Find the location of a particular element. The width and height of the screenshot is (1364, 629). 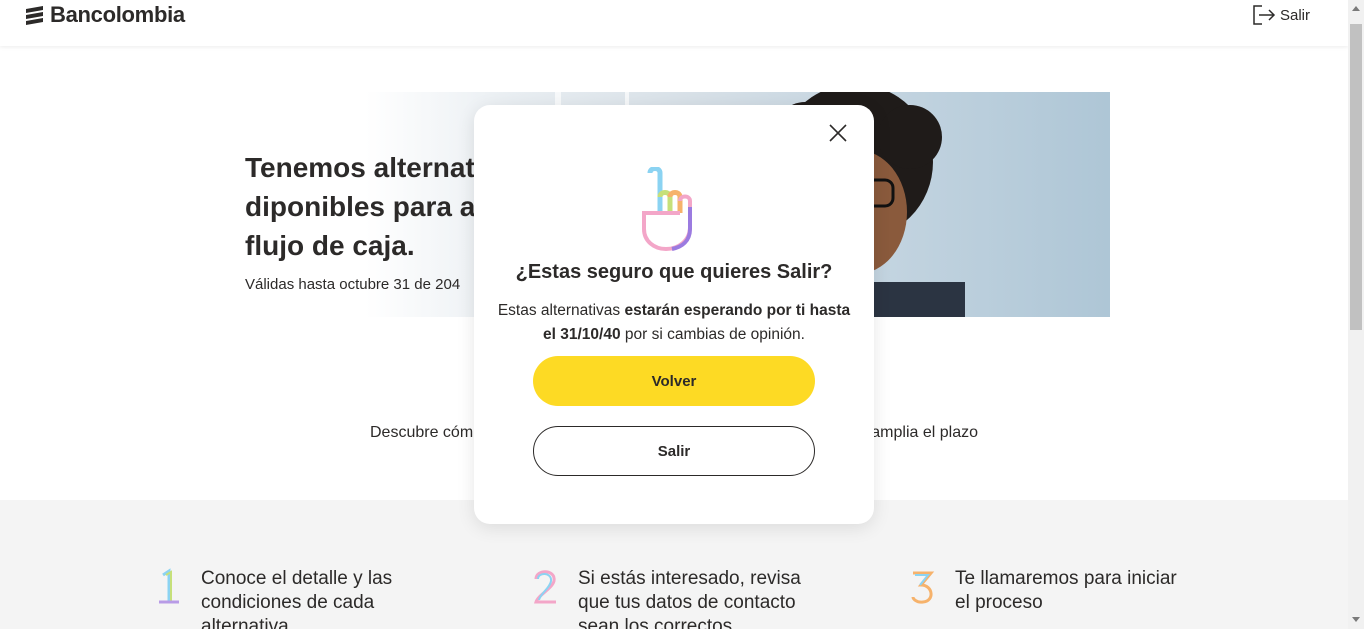

close-icon is located at coordinates (838, 133).